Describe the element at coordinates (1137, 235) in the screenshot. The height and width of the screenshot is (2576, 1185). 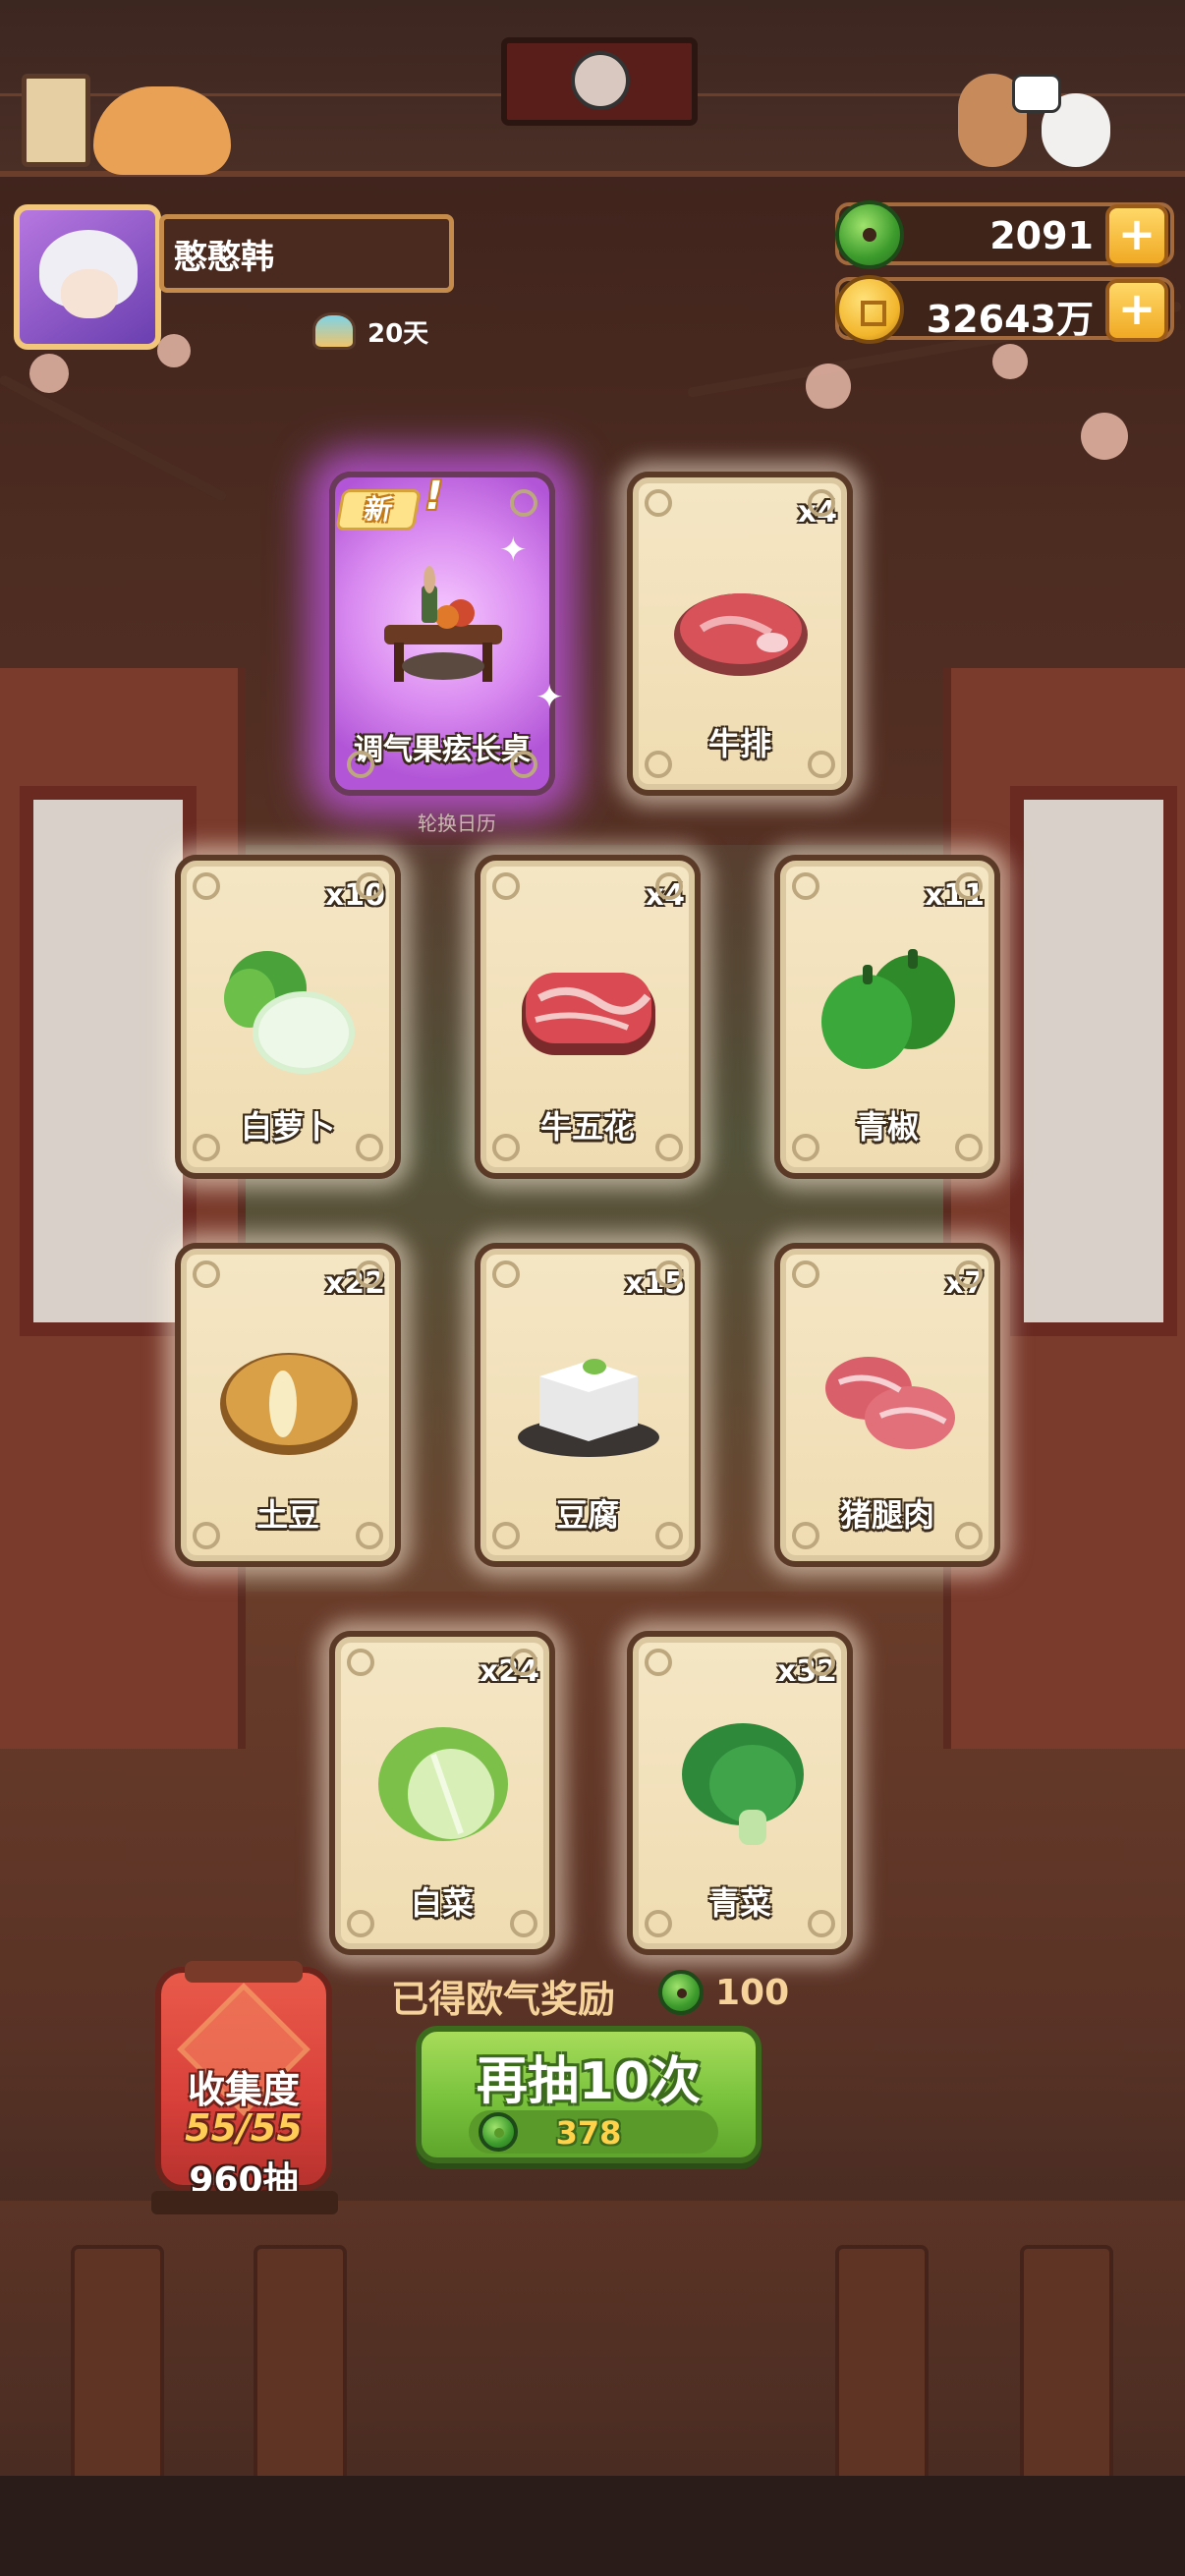
I see `add-jade-button: +` at that location.